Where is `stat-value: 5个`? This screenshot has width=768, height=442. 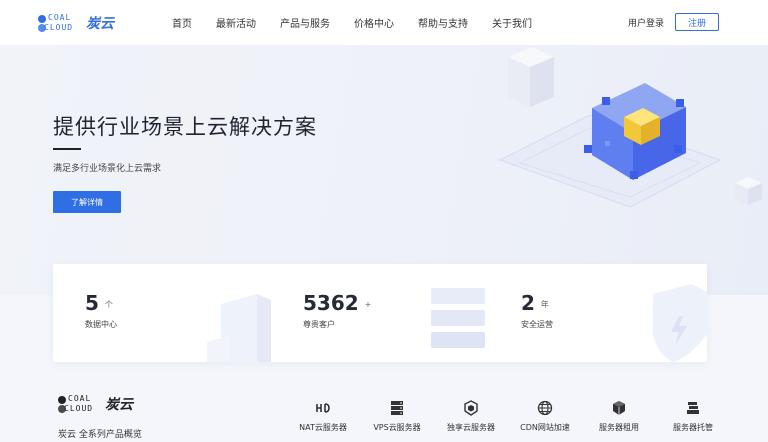
stat-value: 5个 is located at coordinates (99, 303).